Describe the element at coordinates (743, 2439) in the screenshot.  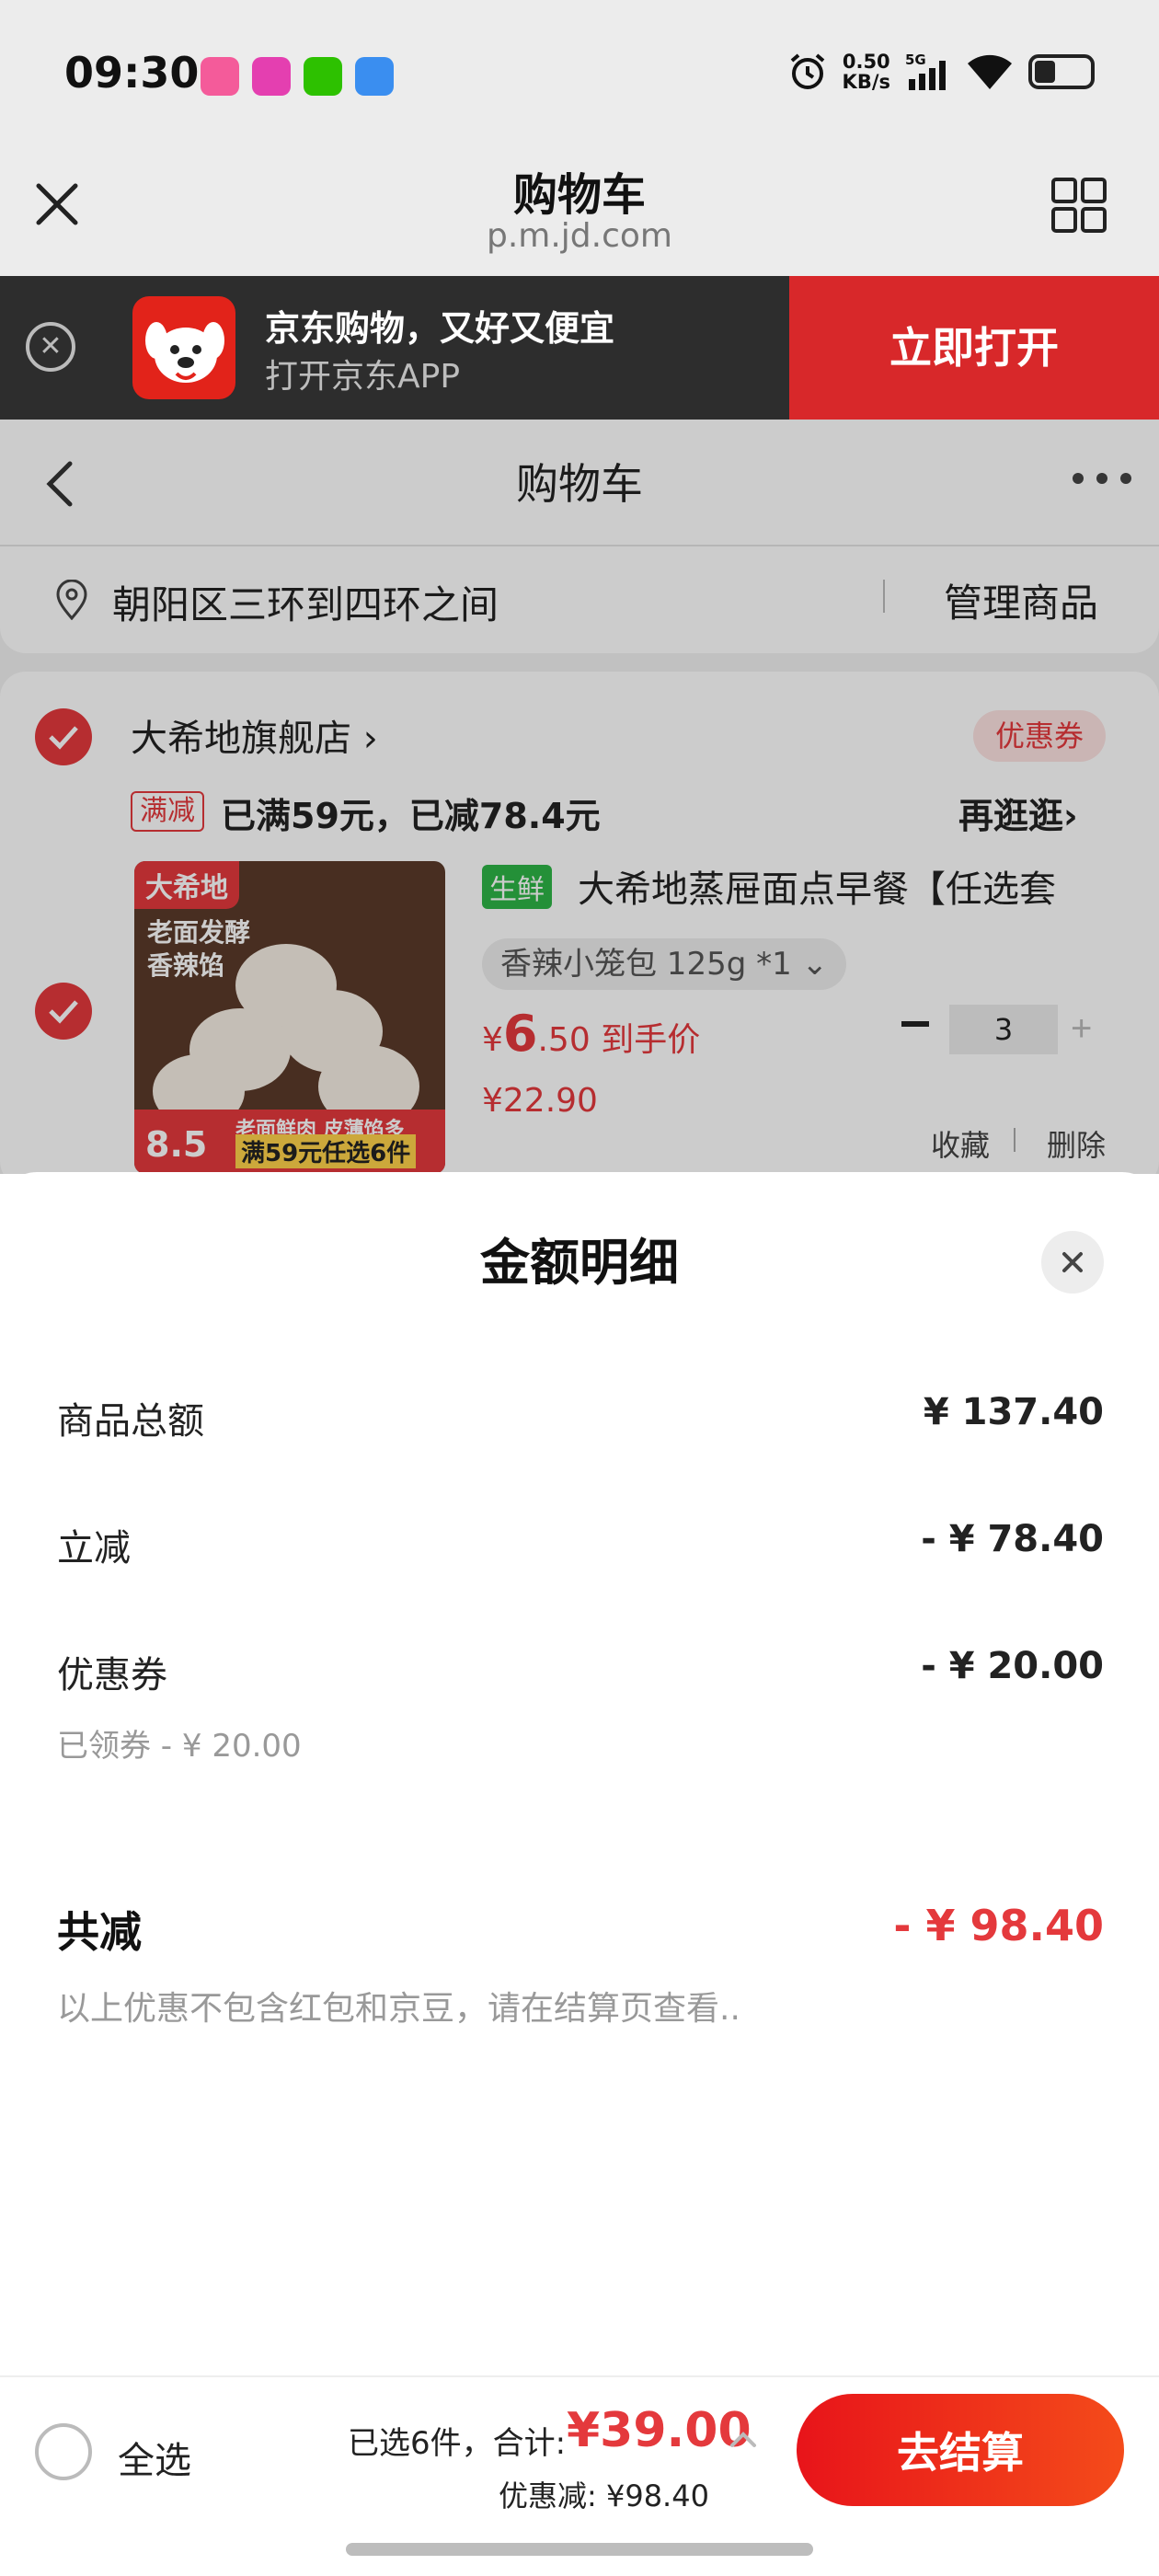
I see `chevron-up-icon` at that location.